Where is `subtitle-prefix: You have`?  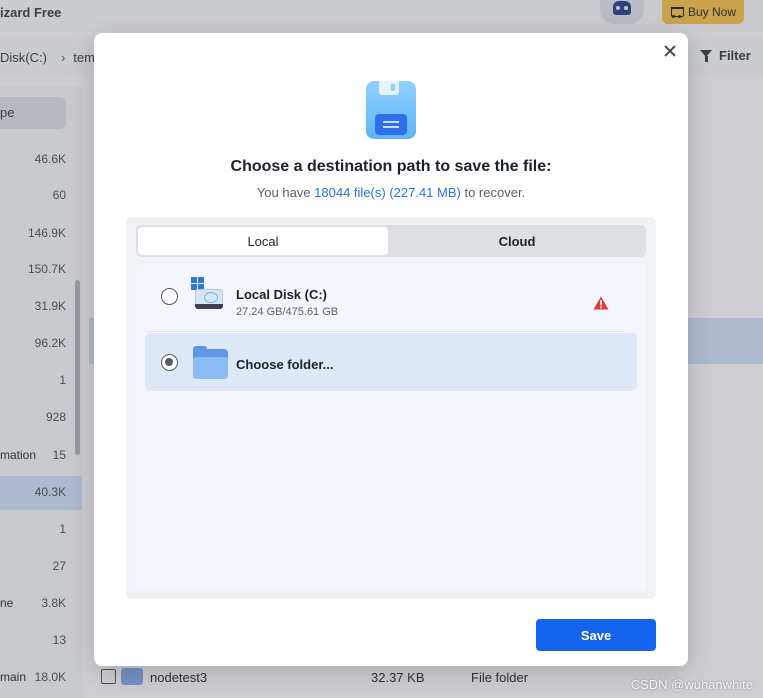 subtitle-prefix: You have is located at coordinates (285, 192).